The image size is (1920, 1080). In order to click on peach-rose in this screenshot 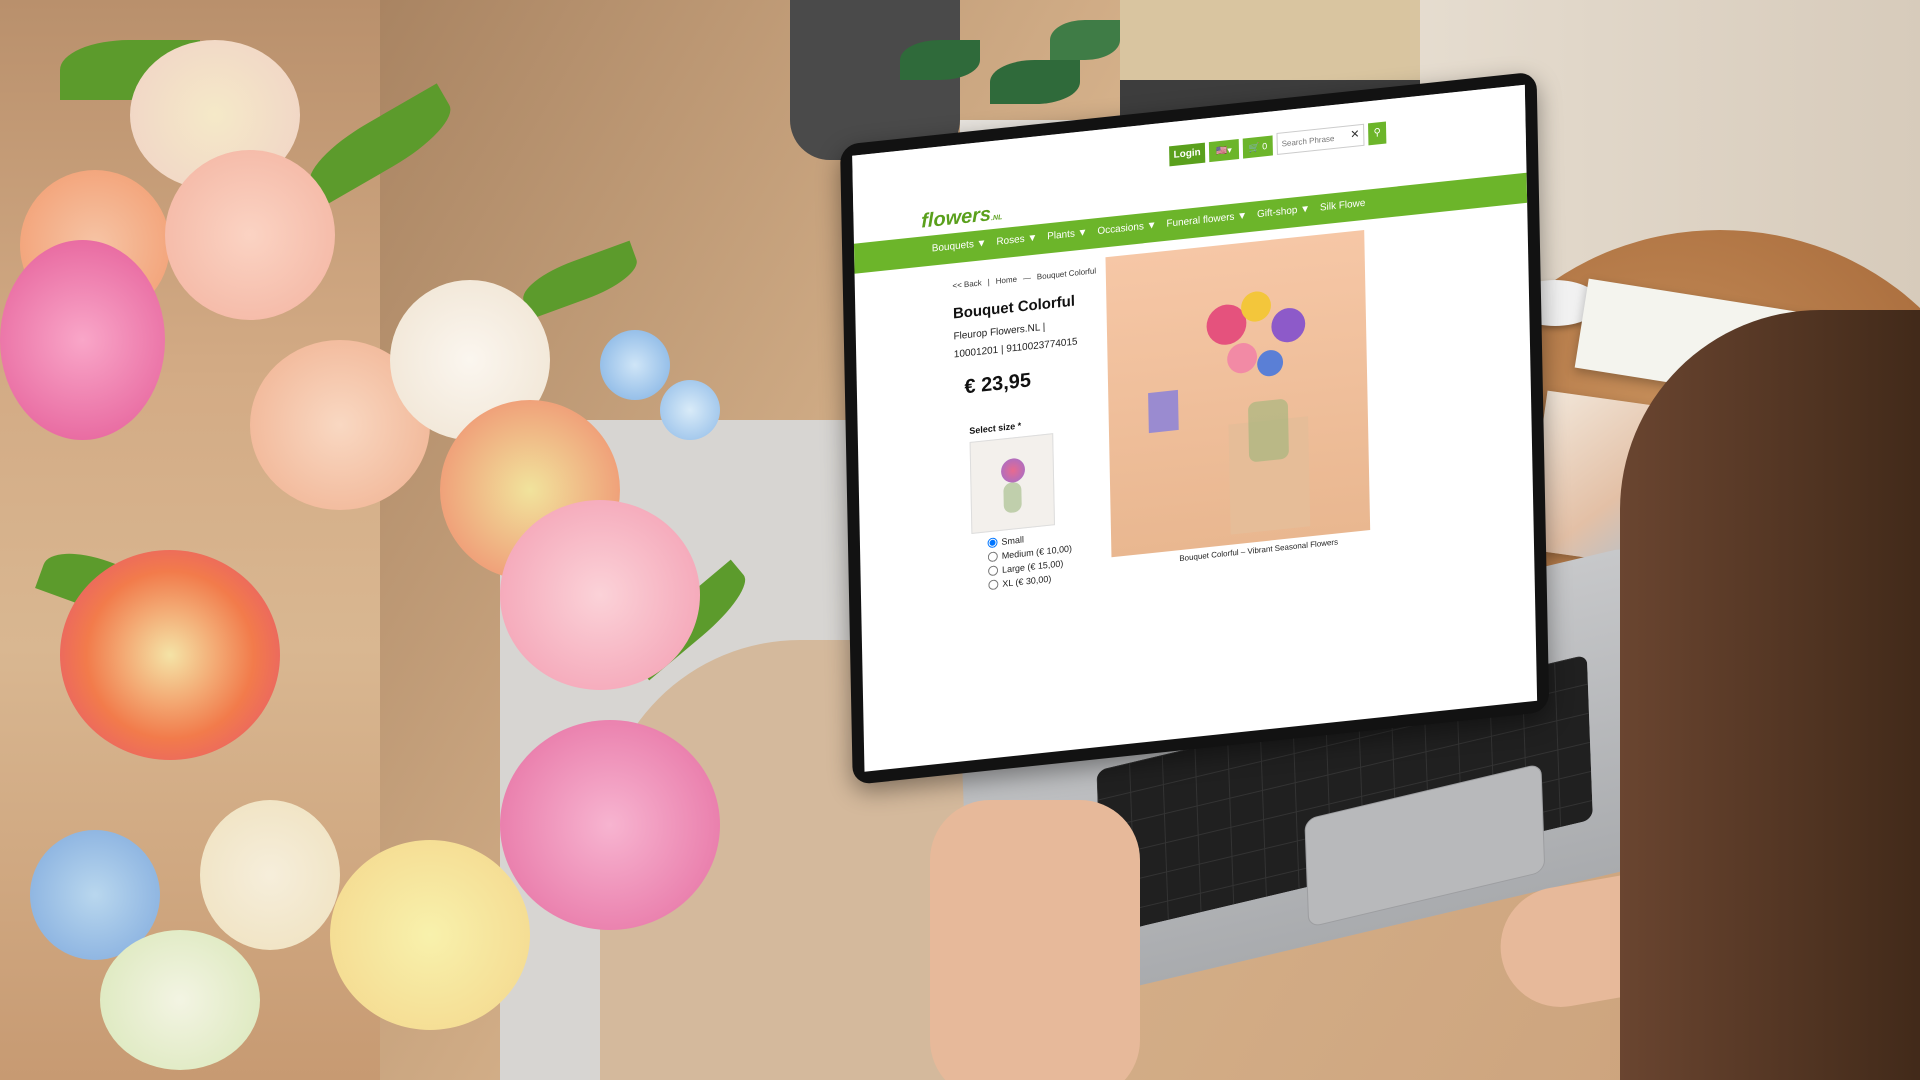, I will do `click(250, 235)`.